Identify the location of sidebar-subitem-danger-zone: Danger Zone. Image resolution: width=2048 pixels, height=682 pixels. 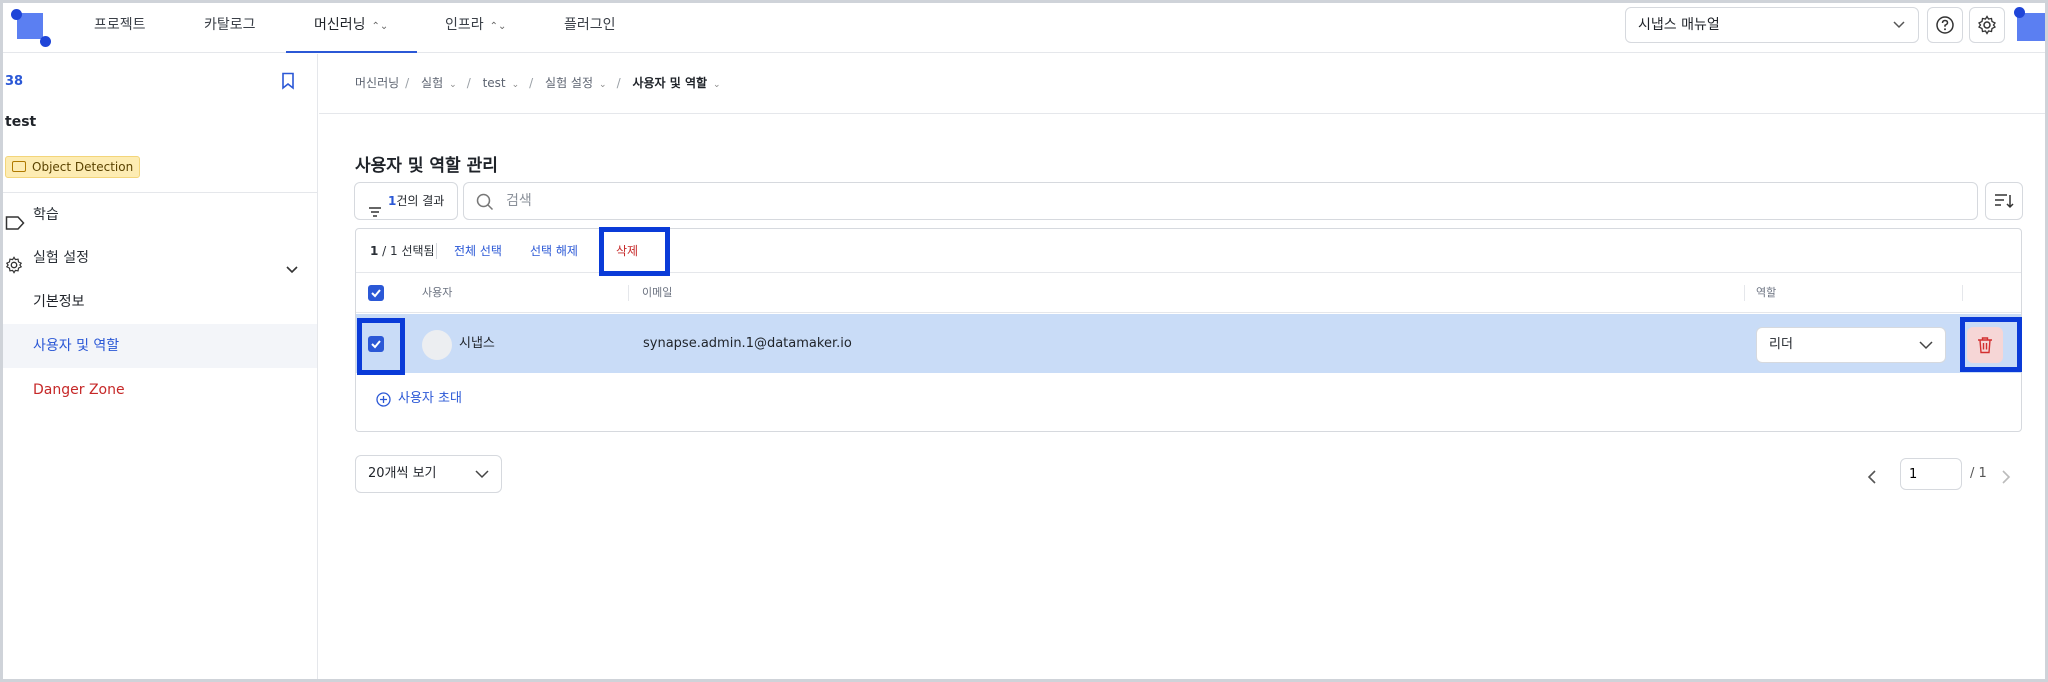
(160, 390).